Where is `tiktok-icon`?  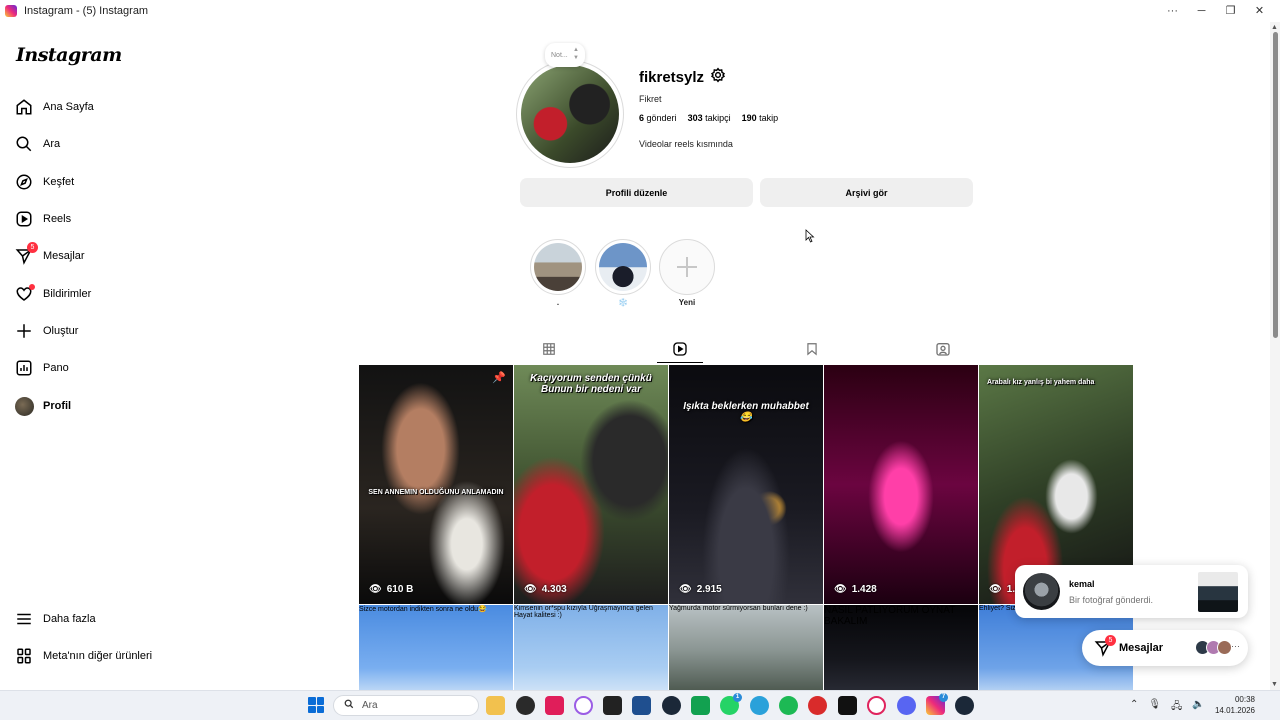 tiktok-icon is located at coordinates (847, 705).